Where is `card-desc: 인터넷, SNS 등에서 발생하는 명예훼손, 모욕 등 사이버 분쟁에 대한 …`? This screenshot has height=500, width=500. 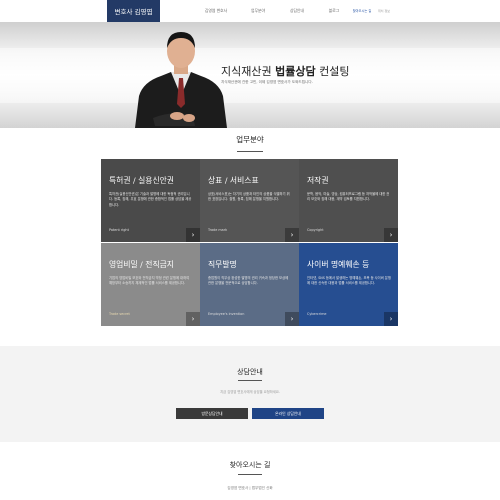
card-desc: 인터넷, SNS 등에서 발생하는 명예훼손, 모욕 등 사이버 분쟁에 대한 … is located at coordinates (349, 281).